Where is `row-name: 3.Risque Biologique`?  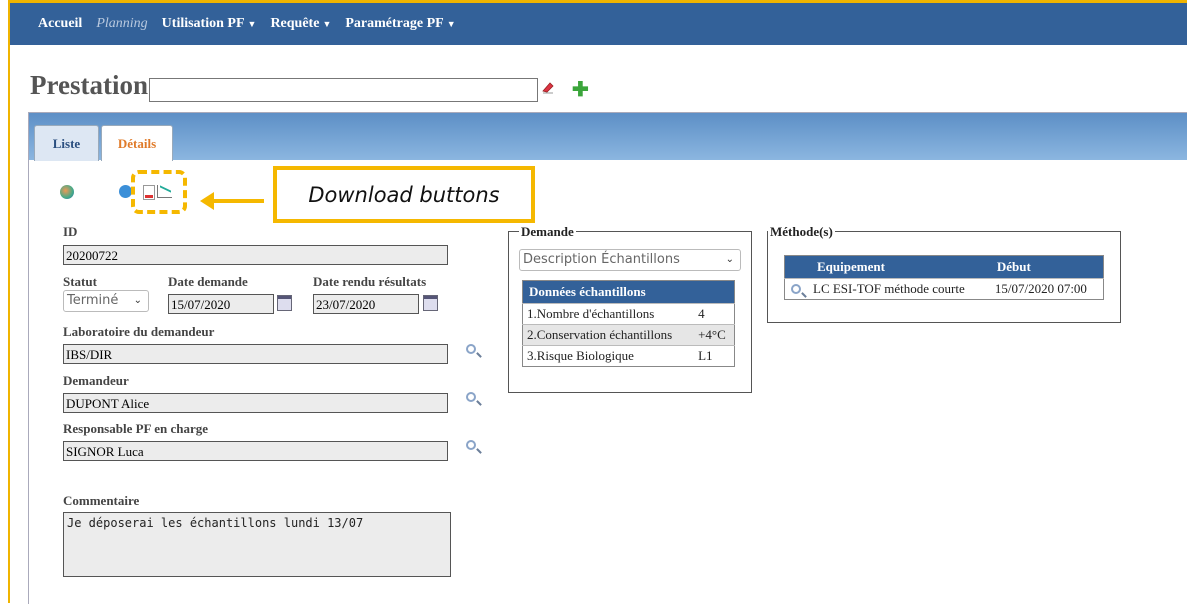 row-name: 3.Risque Biologique is located at coordinates (608, 356).